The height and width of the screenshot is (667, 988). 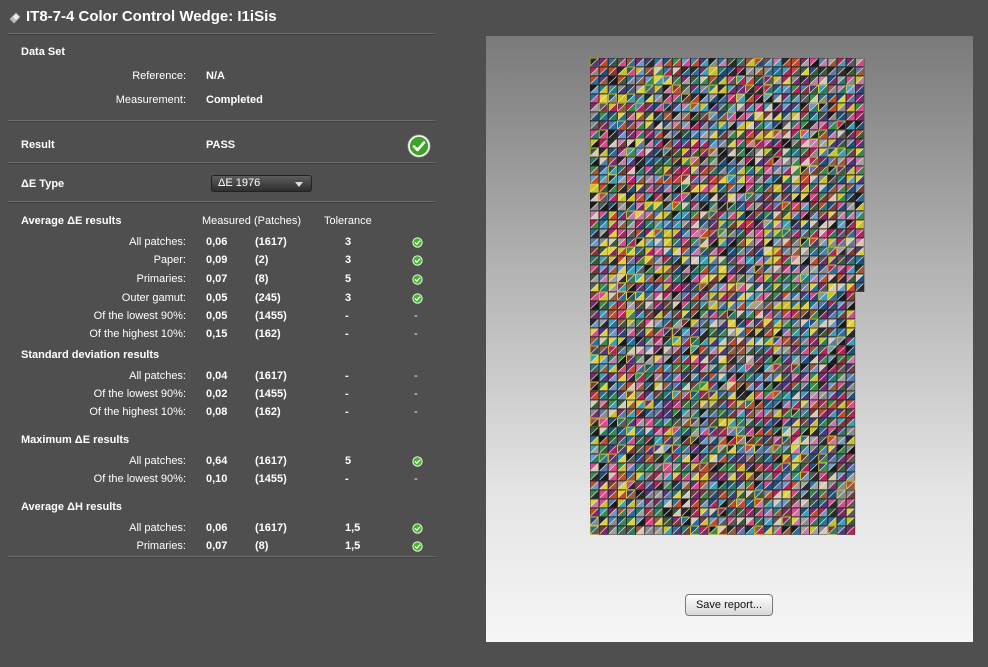 I want to click on row-label: Of the highest 10%:, so click(x=137, y=412).